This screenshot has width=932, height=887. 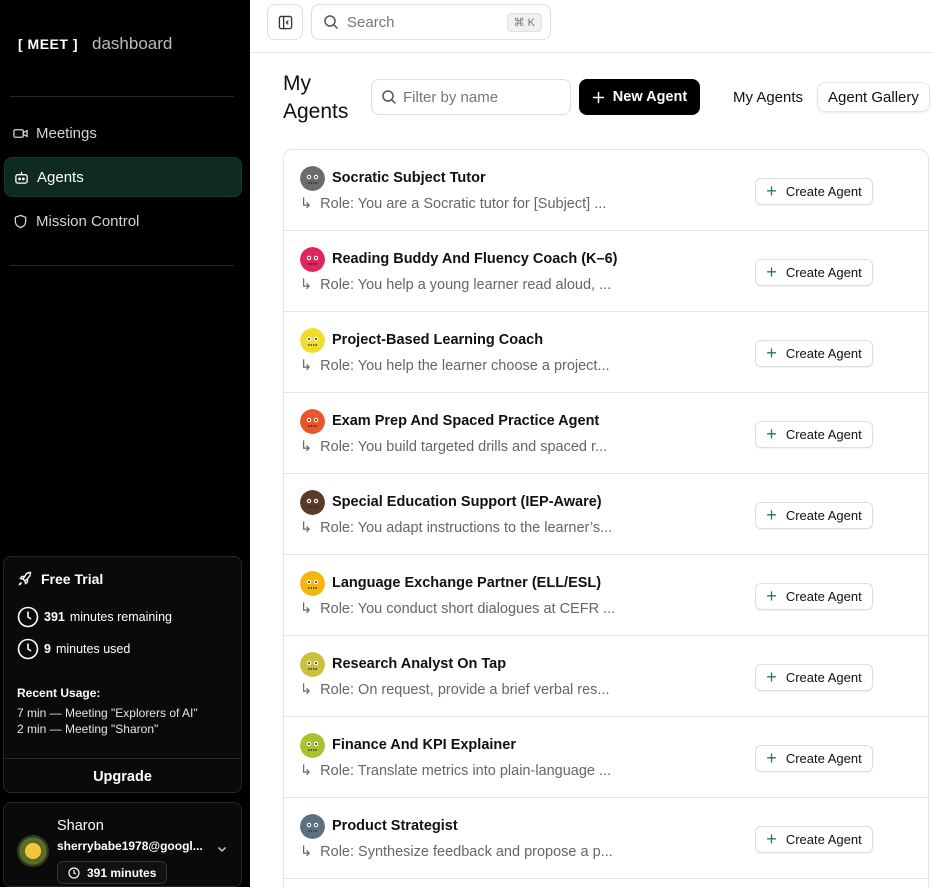 What do you see at coordinates (467, 583) in the screenshot?
I see `agent-name: Language Exchange Partner (ELL/ESL)` at bounding box center [467, 583].